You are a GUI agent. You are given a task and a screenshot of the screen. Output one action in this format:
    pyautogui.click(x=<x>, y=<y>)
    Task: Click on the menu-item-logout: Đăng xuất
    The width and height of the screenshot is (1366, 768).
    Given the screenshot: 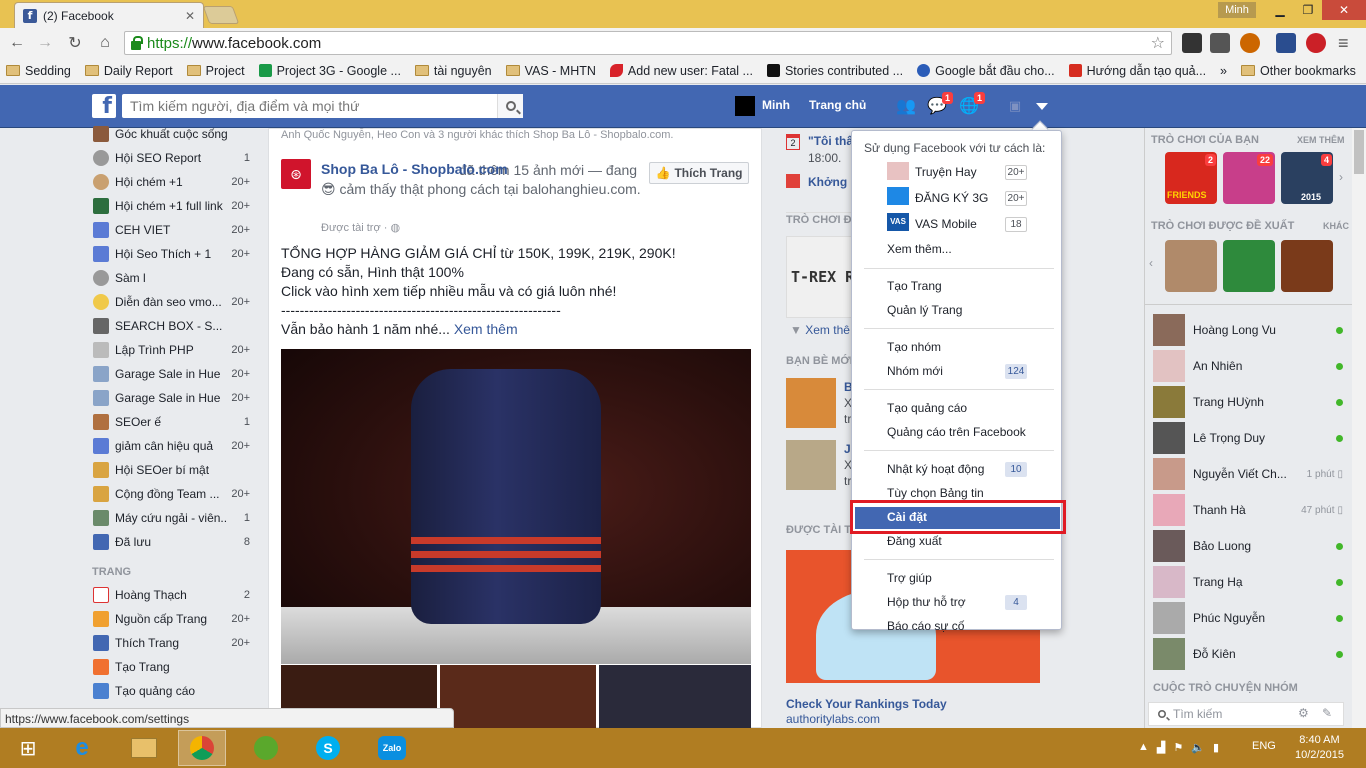 What is the action you would take?
    pyautogui.click(x=914, y=541)
    